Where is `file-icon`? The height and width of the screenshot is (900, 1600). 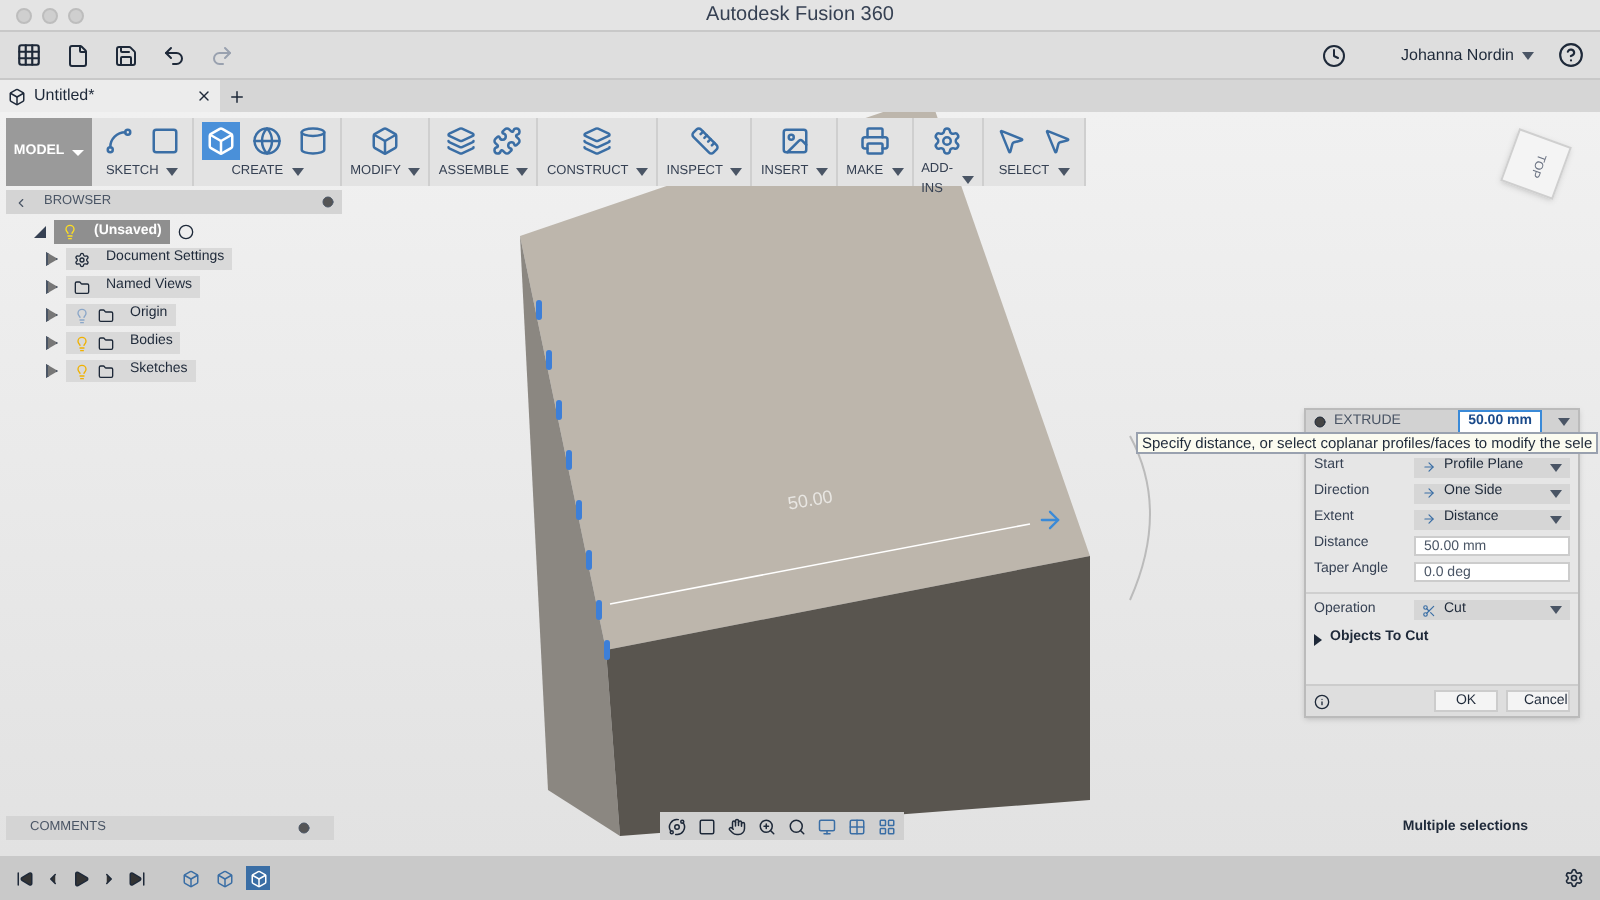 file-icon is located at coordinates (78, 55).